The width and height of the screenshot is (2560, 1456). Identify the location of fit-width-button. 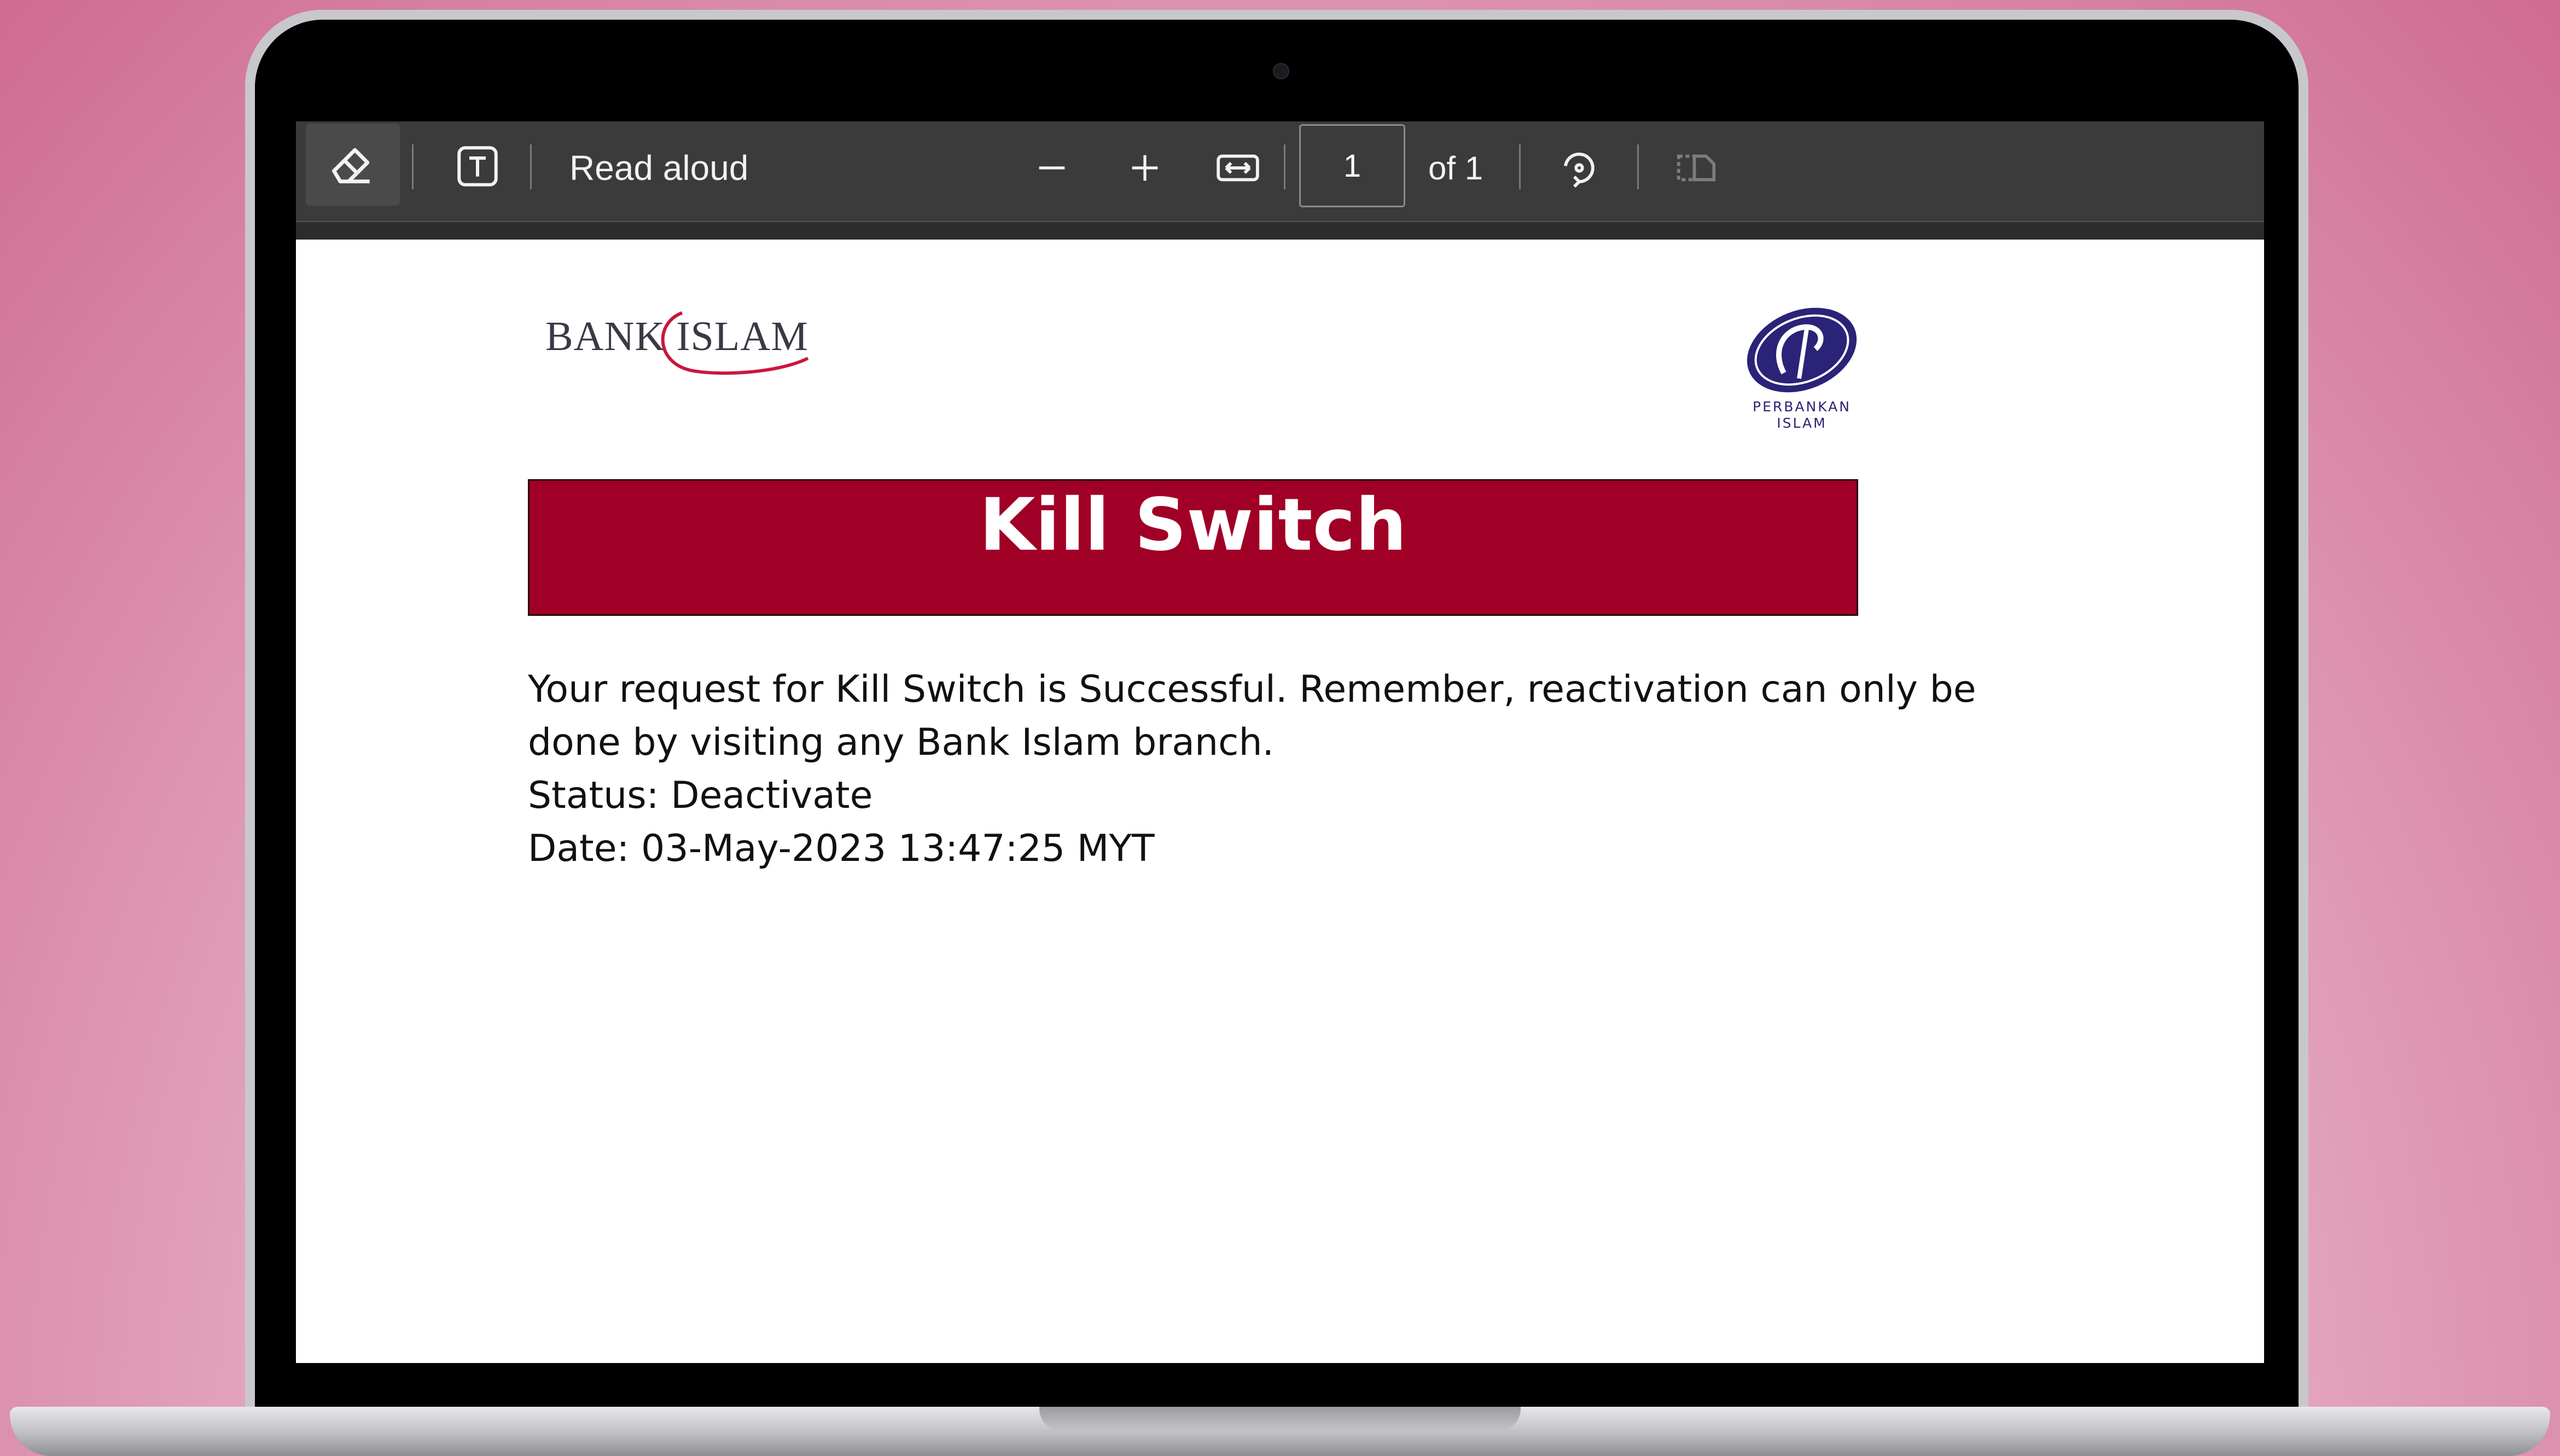
(1238, 168).